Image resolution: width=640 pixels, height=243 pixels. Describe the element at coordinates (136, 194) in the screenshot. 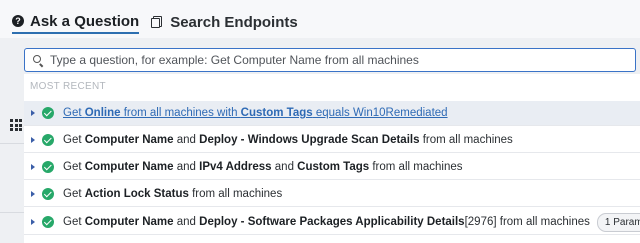

I see `sensor-name: Action Lock Status` at that location.